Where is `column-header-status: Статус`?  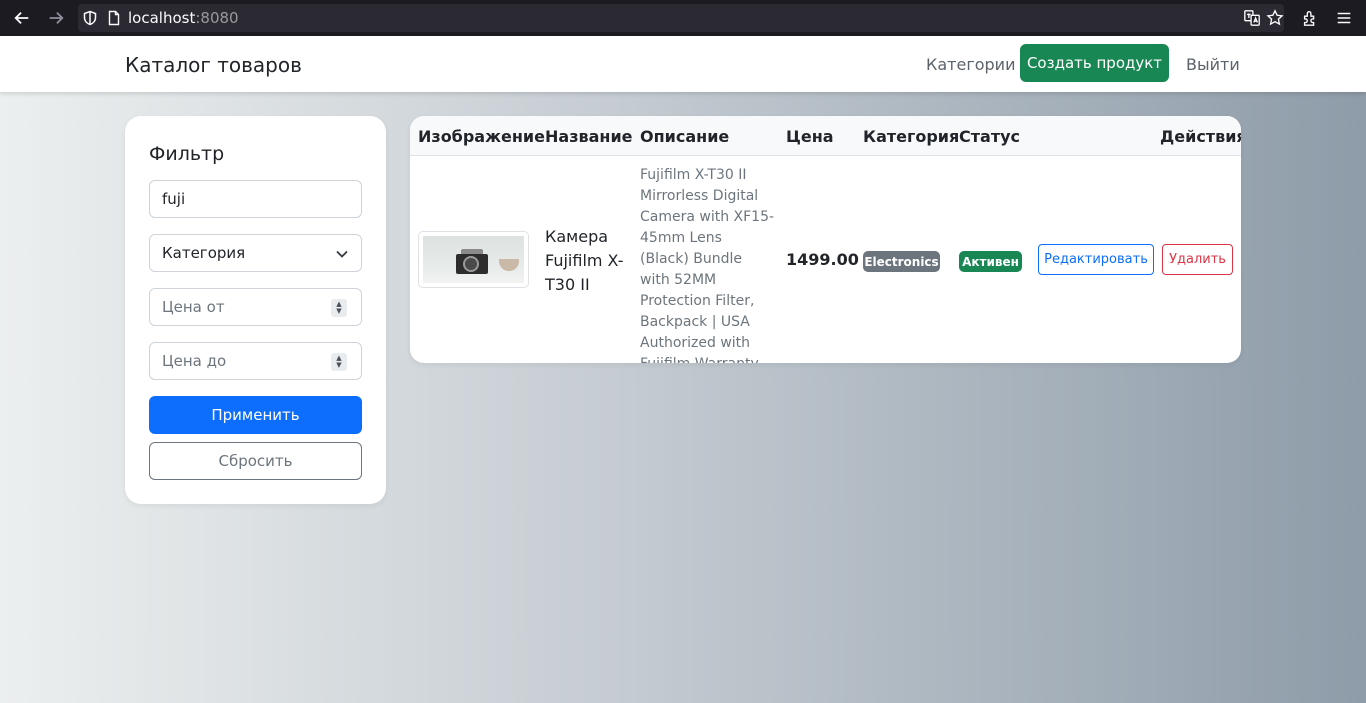 column-header-status: Статус is located at coordinates (989, 136).